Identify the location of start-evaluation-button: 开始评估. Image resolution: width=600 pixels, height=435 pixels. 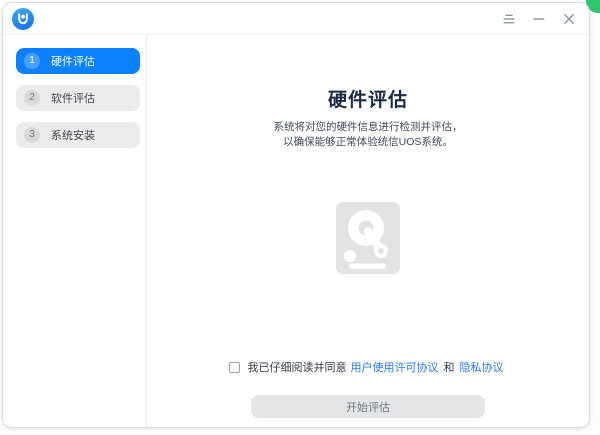
(368, 406).